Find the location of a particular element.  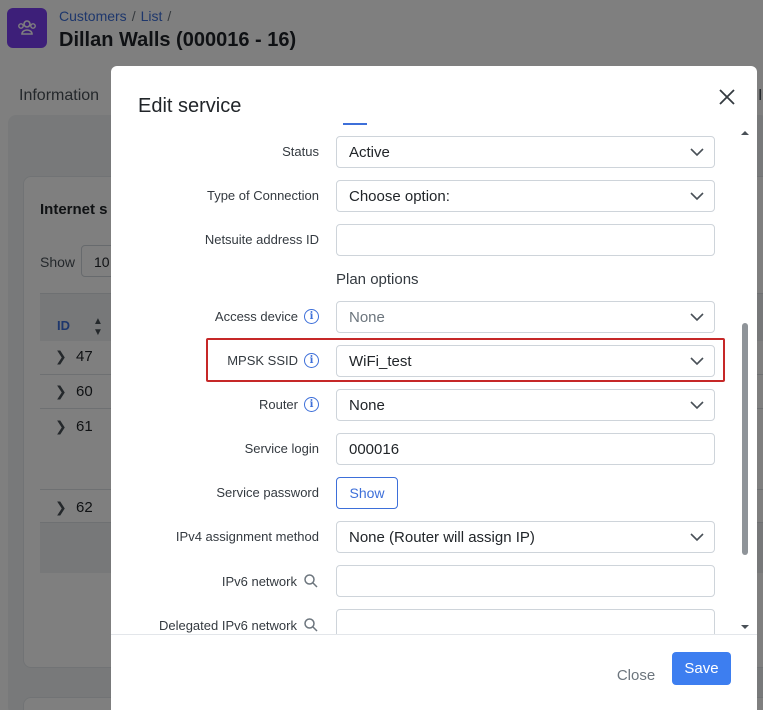

mpsk-ssid-row: MPSK SSID i WiFi_test is located at coordinates (421, 361).